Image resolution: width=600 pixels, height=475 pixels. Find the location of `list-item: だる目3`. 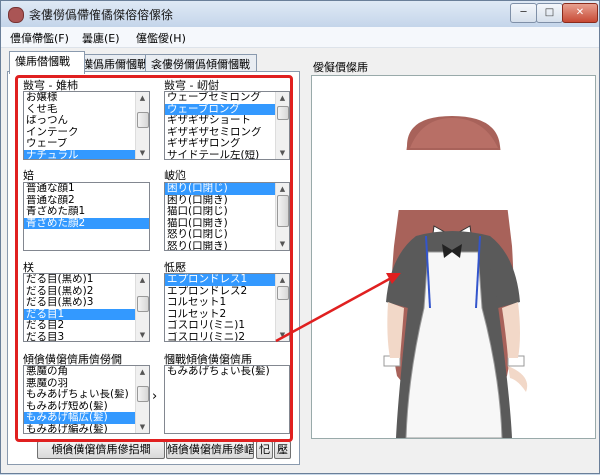

list-item: だる目3 is located at coordinates (86, 337).